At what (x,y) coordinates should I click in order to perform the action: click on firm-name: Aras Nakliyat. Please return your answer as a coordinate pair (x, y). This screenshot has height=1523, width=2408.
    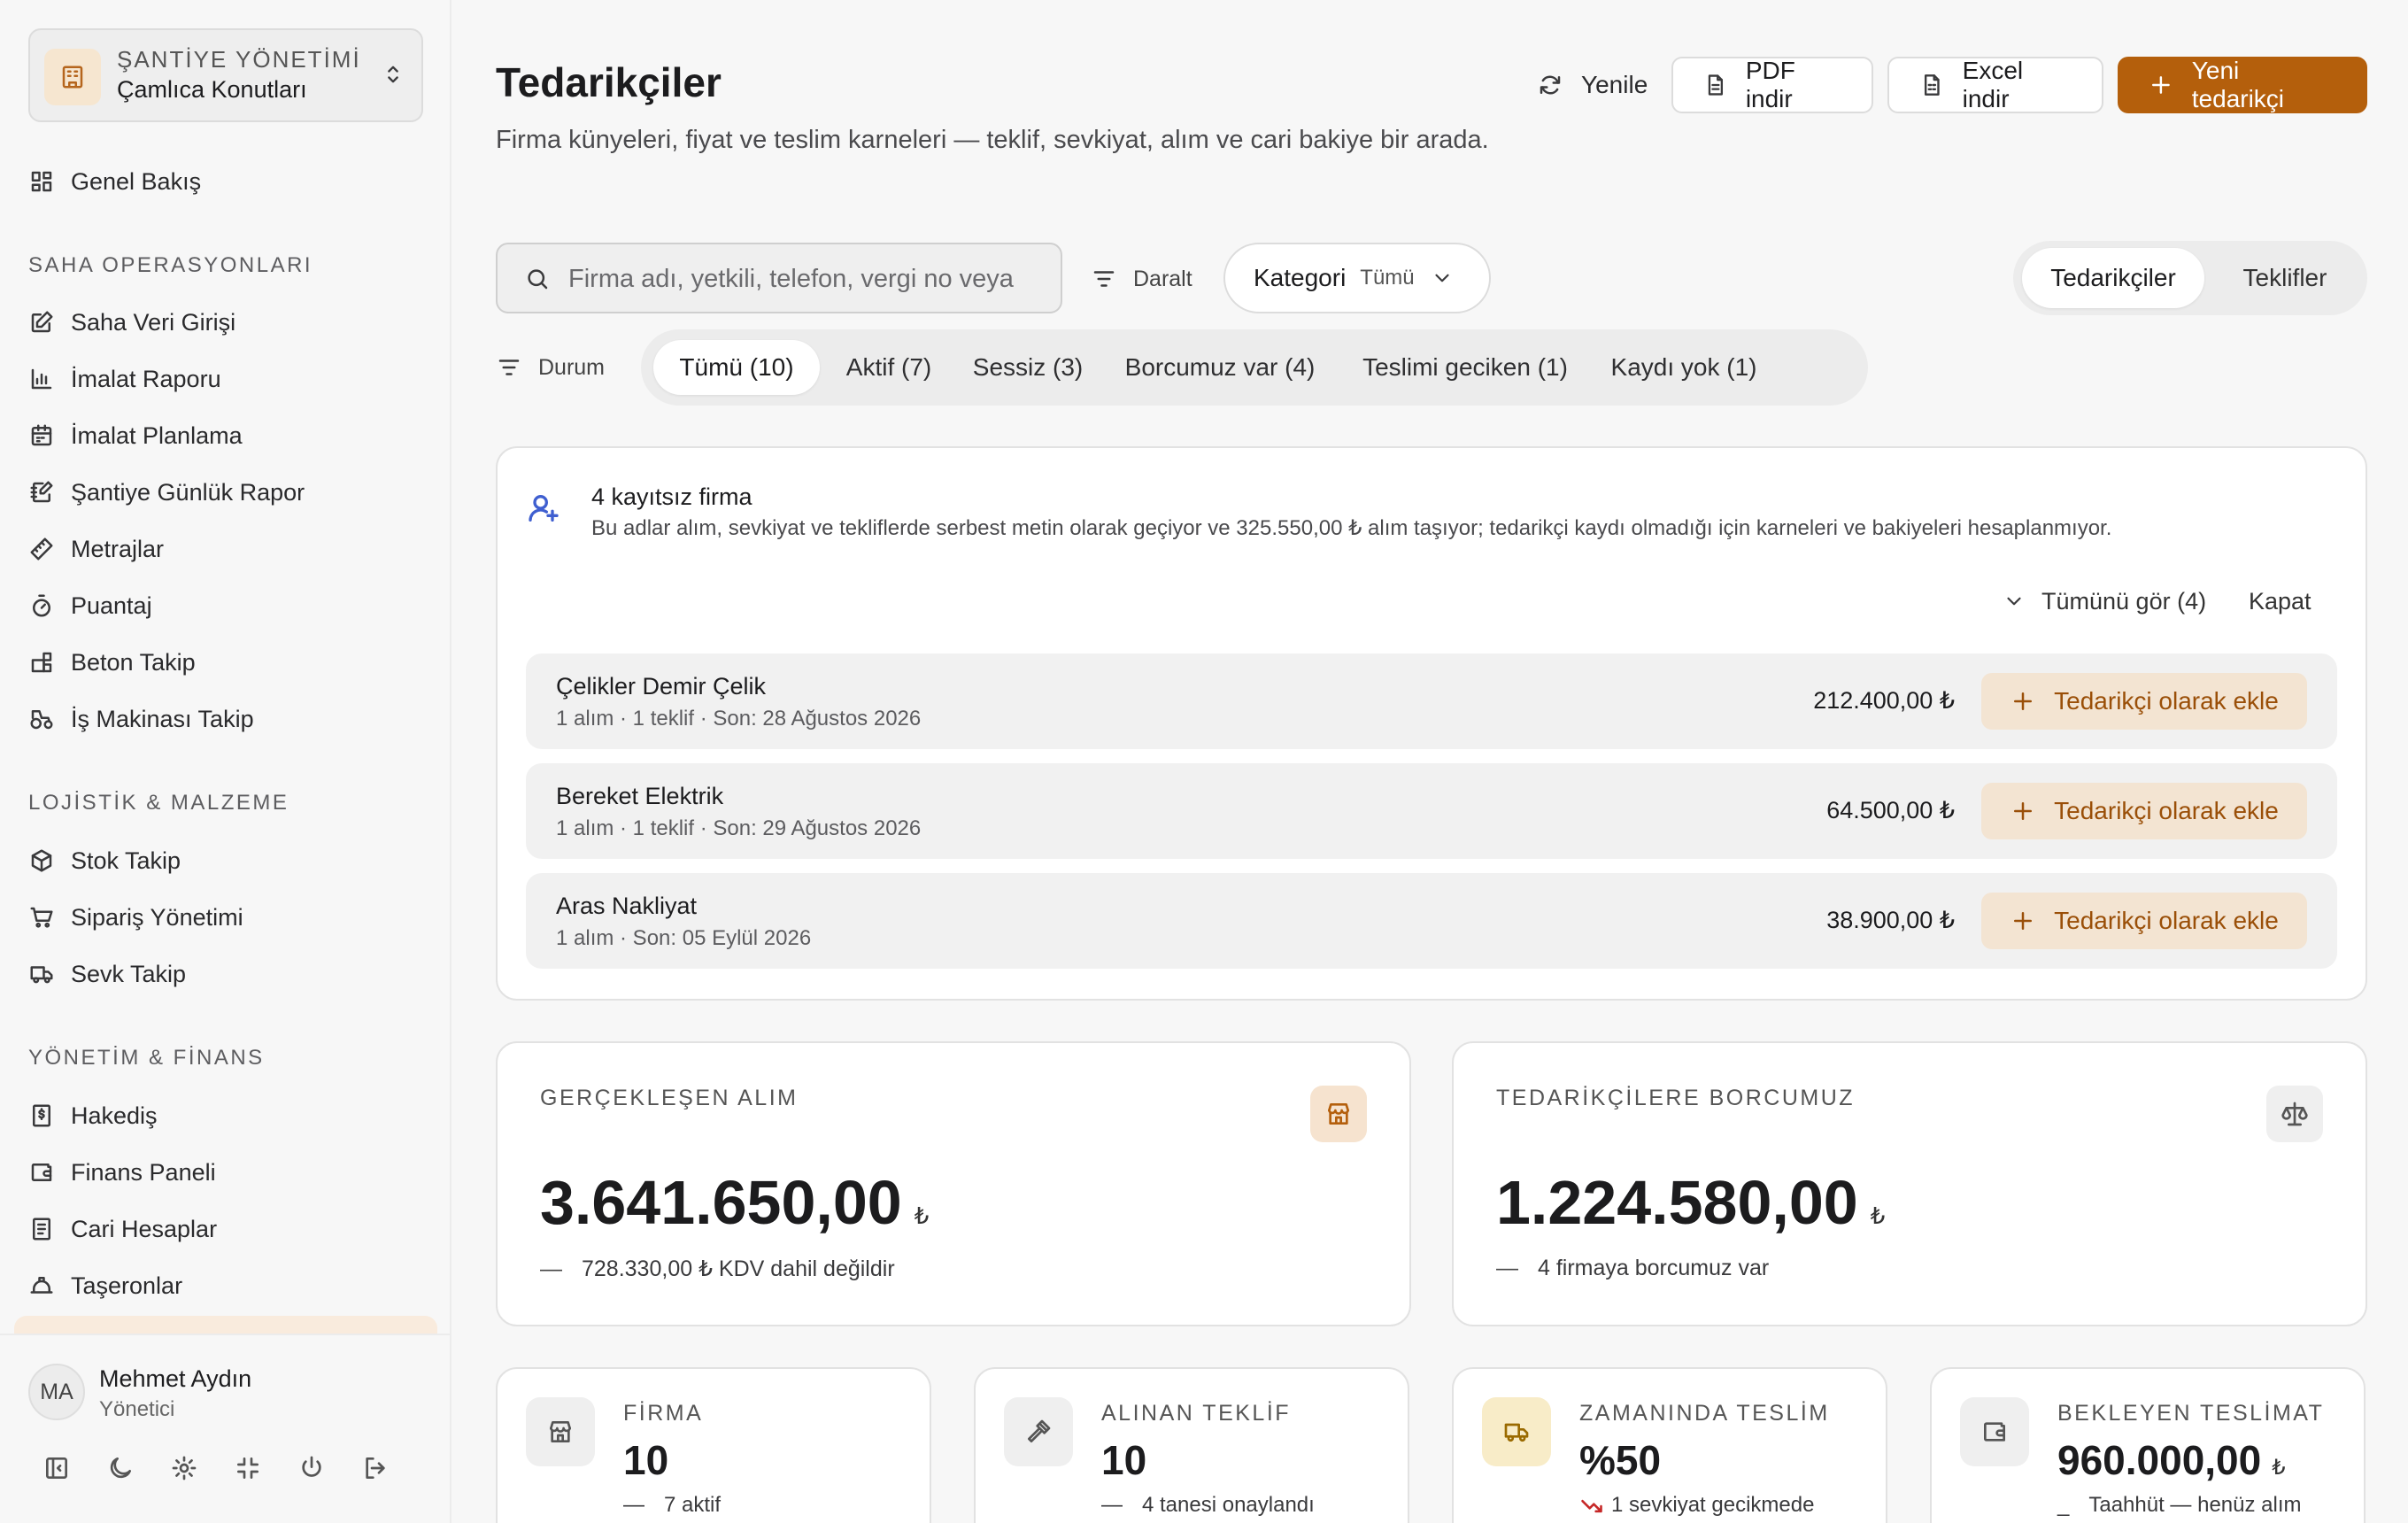
    Looking at the image, I should click on (627, 906).